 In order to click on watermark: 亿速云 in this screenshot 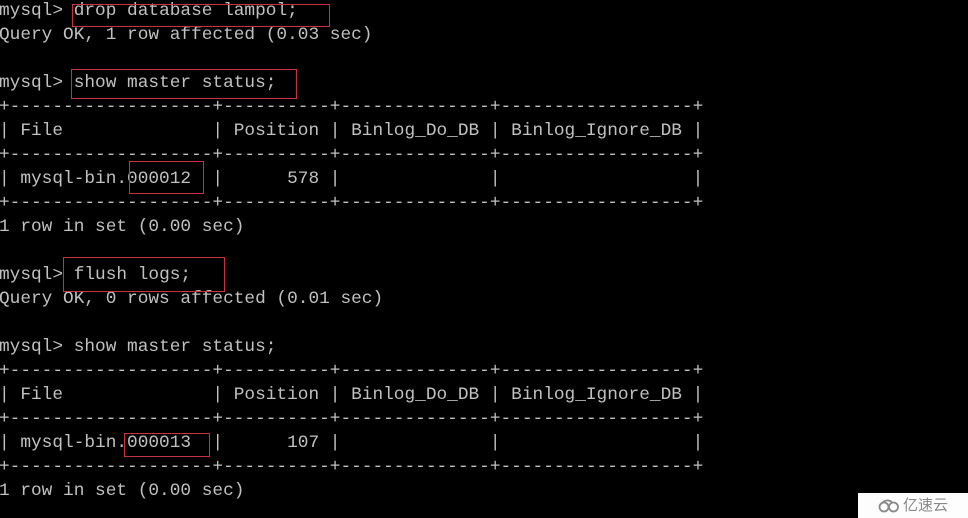, I will do `click(913, 505)`.